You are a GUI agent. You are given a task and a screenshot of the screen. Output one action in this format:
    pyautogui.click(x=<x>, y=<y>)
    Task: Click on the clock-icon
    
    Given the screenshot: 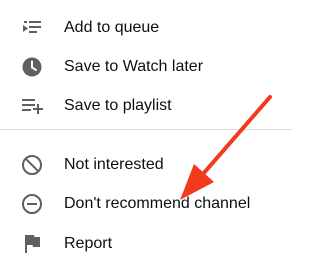 What is the action you would take?
    pyautogui.click(x=32, y=67)
    